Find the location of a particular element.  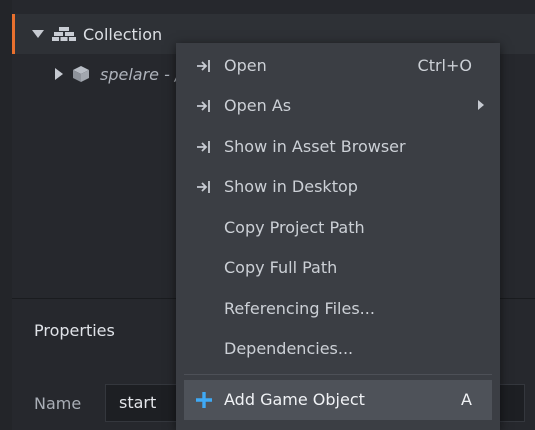

shortcut-label: Ctrl+O is located at coordinates (444, 65).